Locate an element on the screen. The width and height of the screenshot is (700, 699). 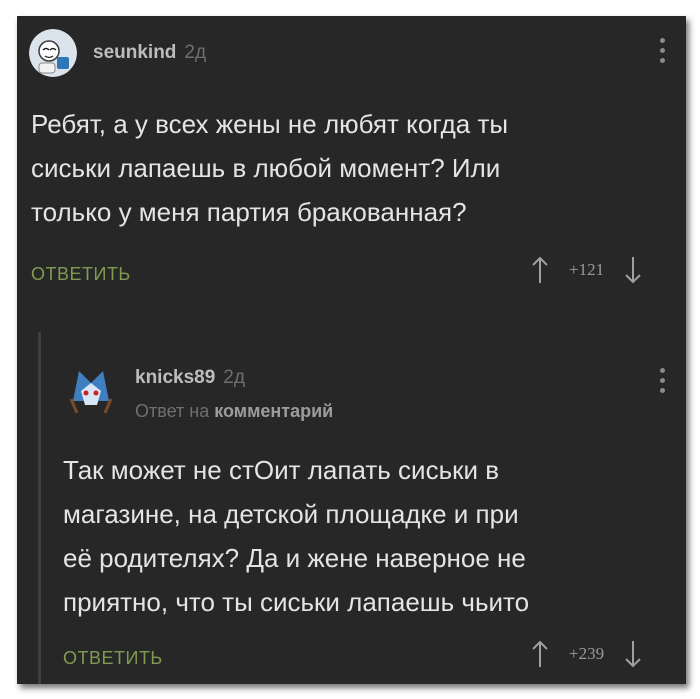
thread-line is located at coordinates (39, 508).